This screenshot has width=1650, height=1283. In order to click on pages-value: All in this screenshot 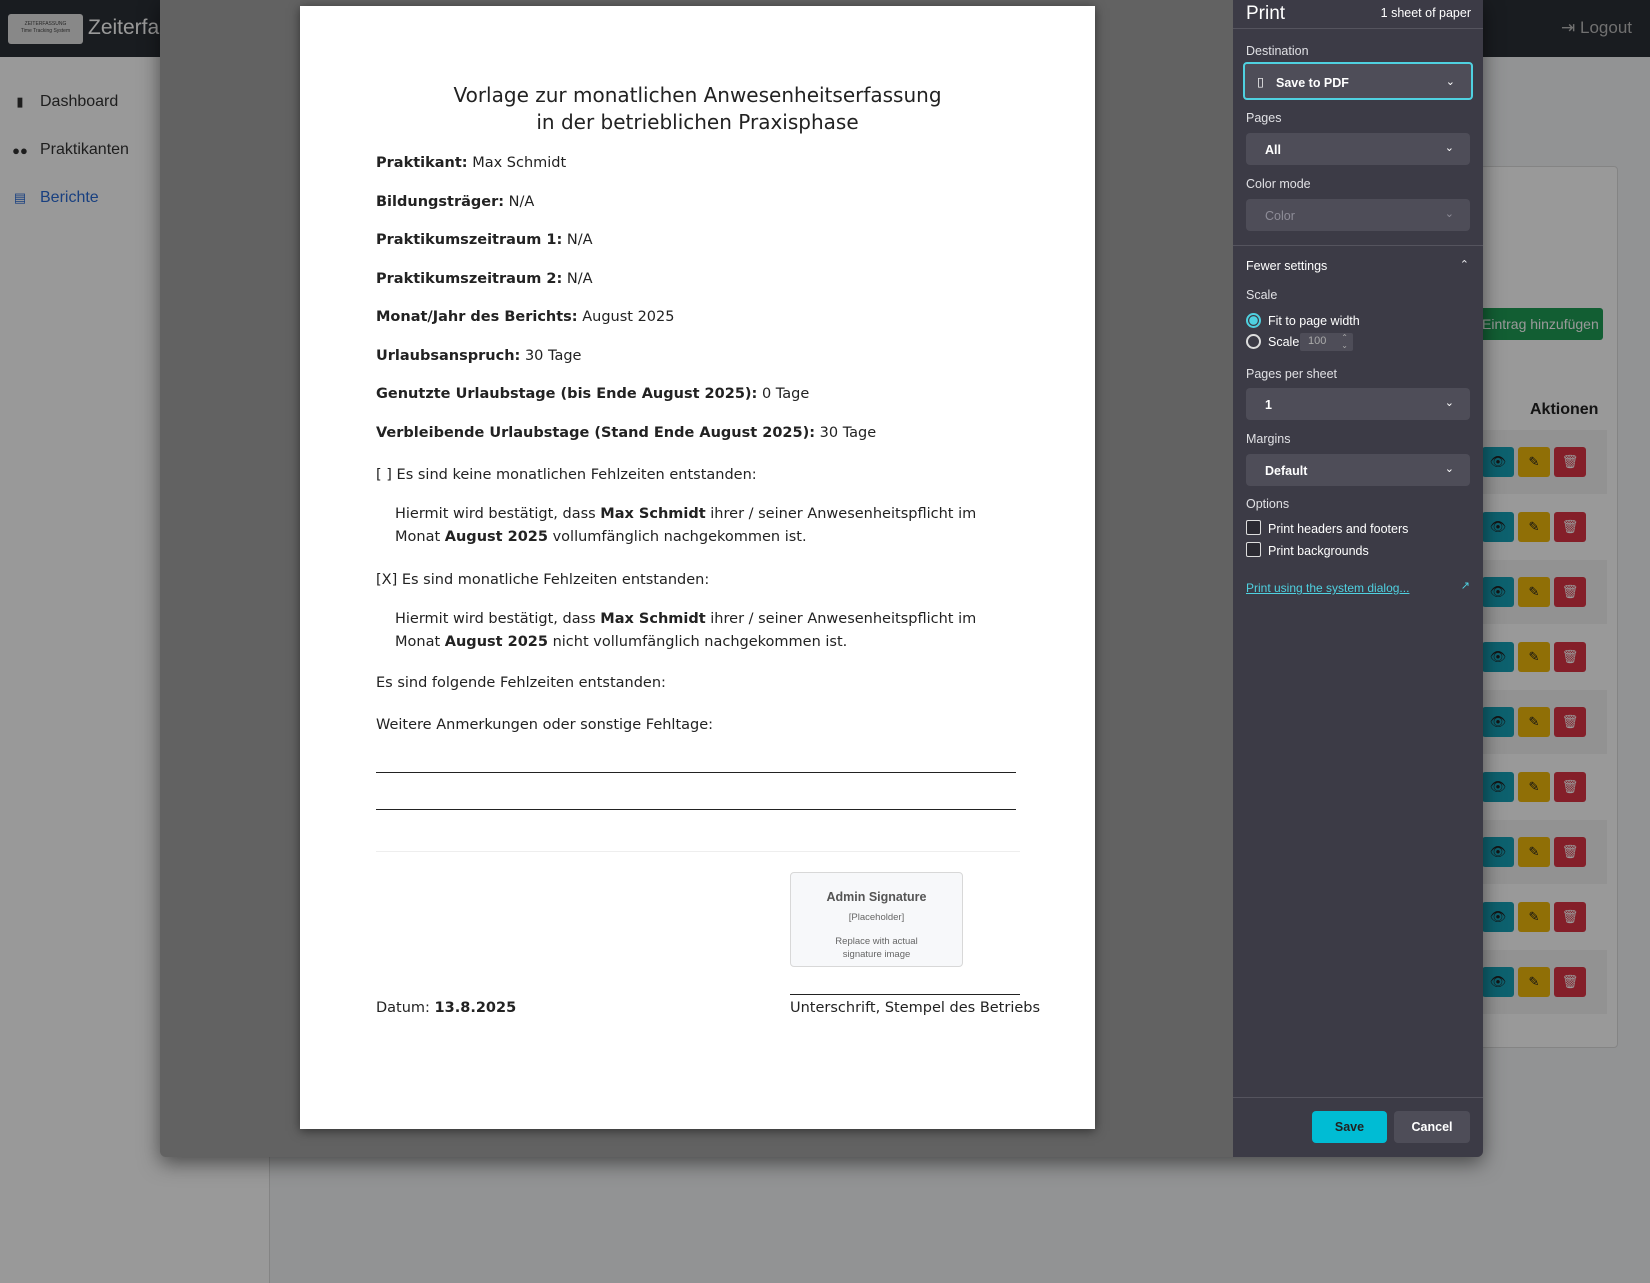, I will do `click(1273, 150)`.